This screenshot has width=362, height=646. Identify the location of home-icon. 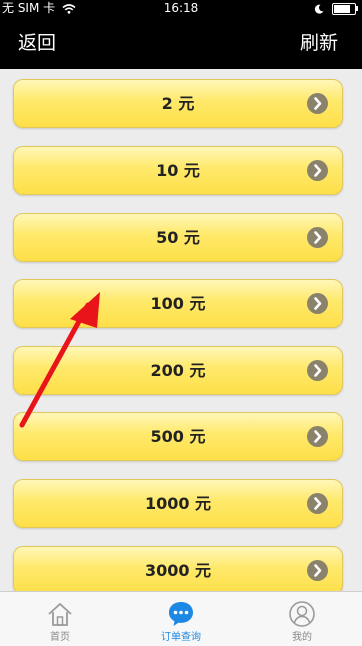
(60, 614).